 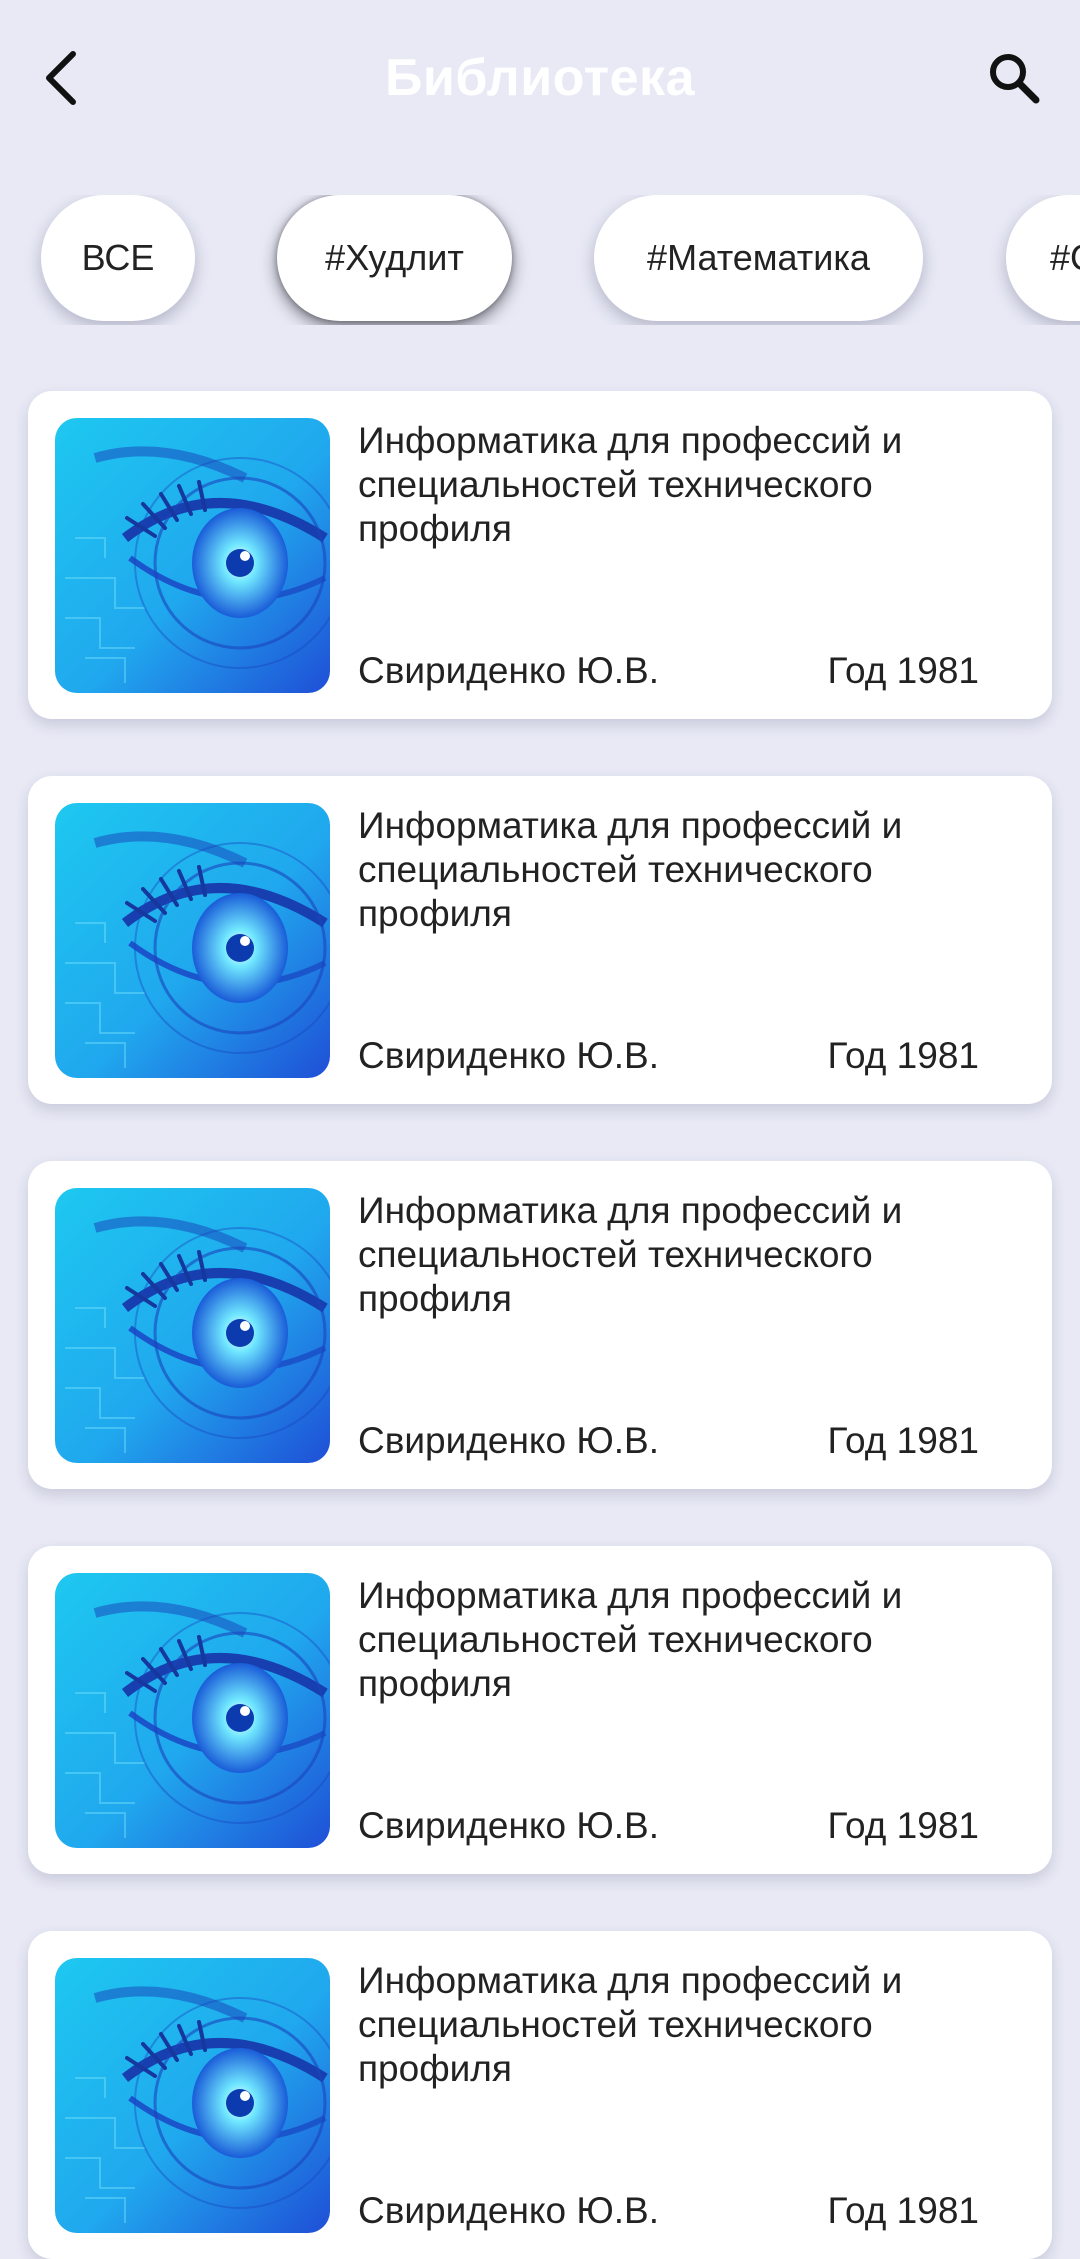 I want to click on chip-fiction: #Худлит, so click(x=394, y=258).